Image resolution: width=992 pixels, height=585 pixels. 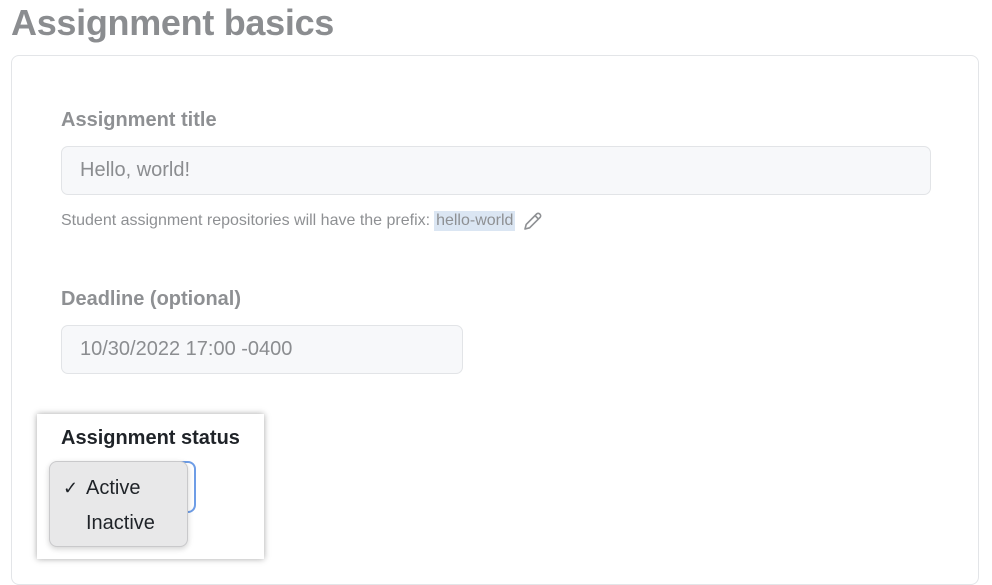 I want to click on status-option-inactive: Inactive, so click(x=118, y=523).